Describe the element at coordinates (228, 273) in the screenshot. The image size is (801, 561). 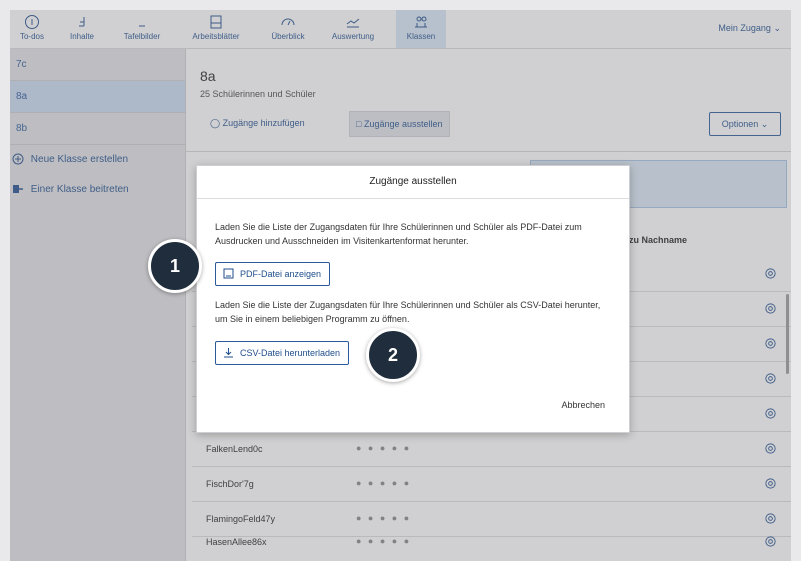
I see `pdf-file-icon` at that location.